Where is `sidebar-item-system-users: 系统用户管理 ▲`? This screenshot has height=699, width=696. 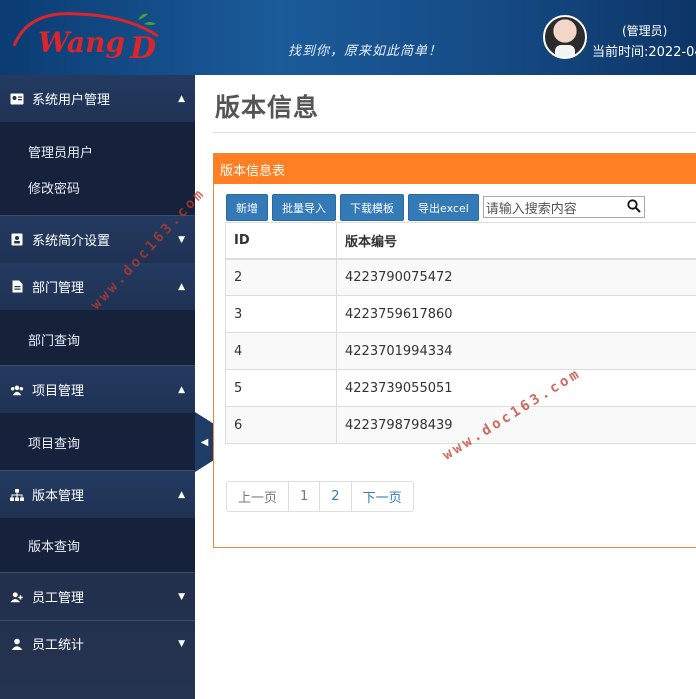
sidebar-item-system-users: 系统用户管理 ▲ is located at coordinates (97, 98).